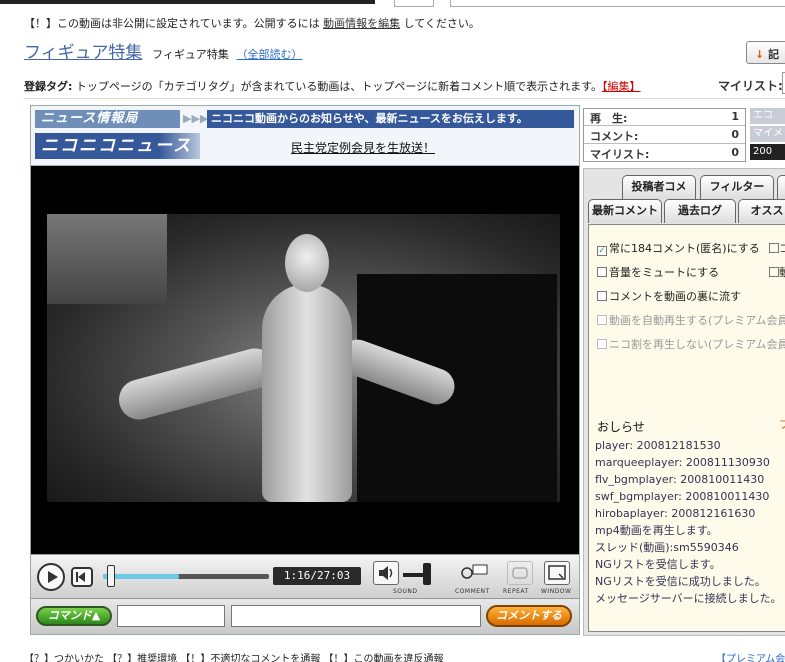 This screenshot has width=785, height=662. Describe the element at coordinates (270, 54) in the screenshot. I see `read-all-link: （全部読む）` at that location.